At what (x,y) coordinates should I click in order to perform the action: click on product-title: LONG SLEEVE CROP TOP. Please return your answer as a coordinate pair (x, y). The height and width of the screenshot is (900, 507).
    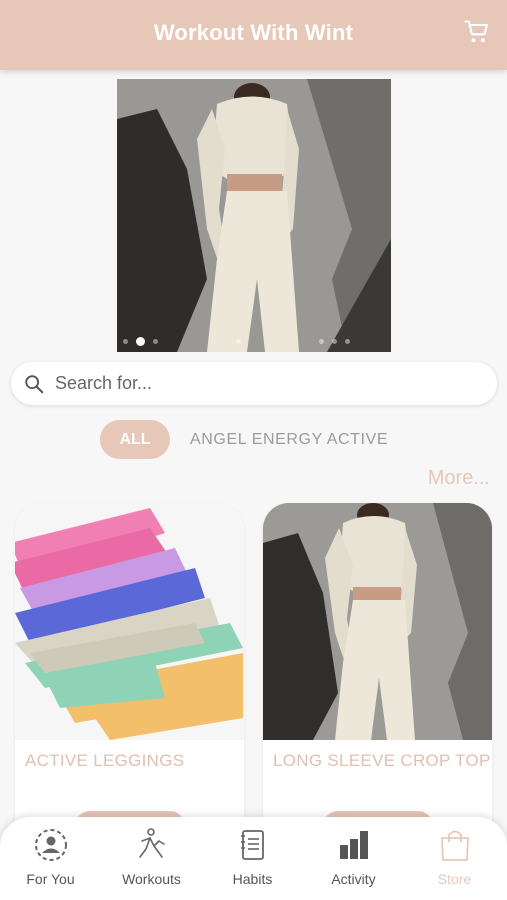
    Looking at the image, I should click on (382, 760).